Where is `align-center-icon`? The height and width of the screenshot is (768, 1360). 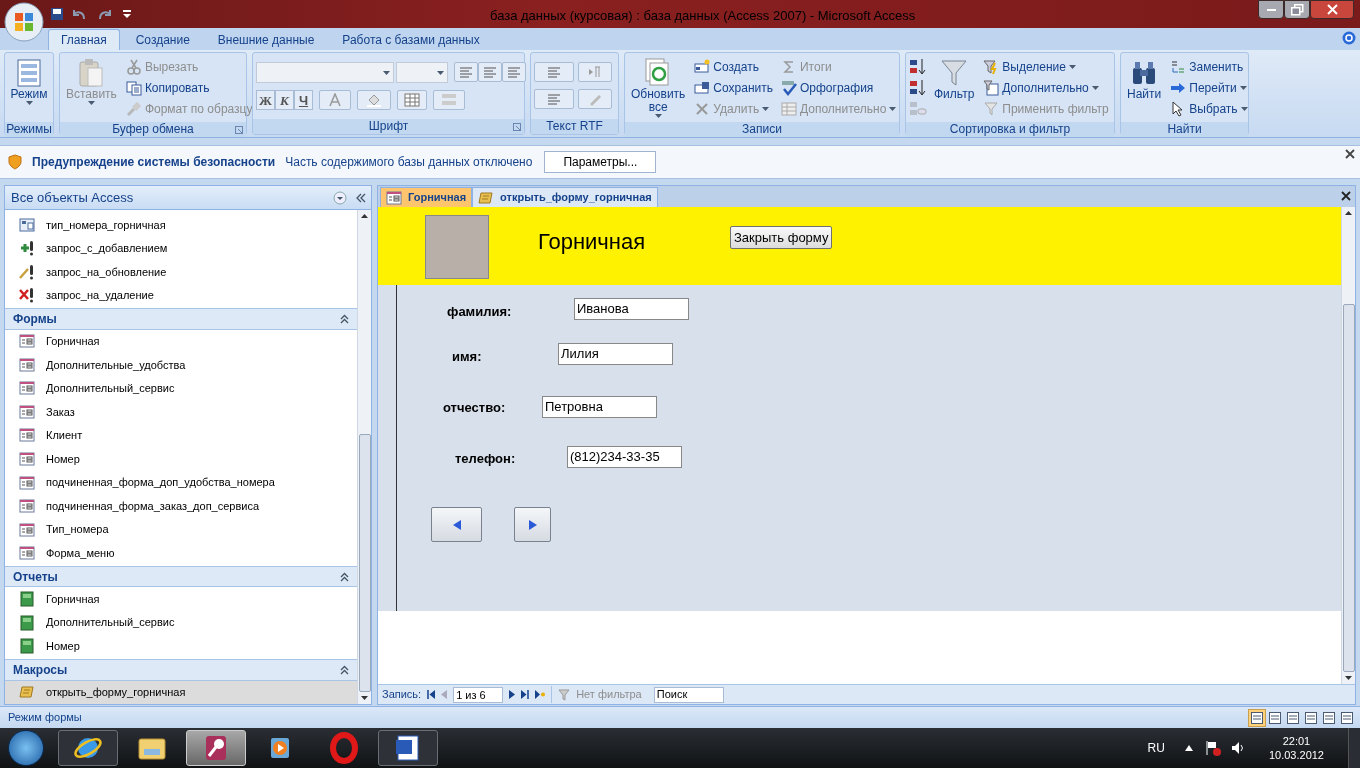 align-center-icon is located at coordinates (490, 72).